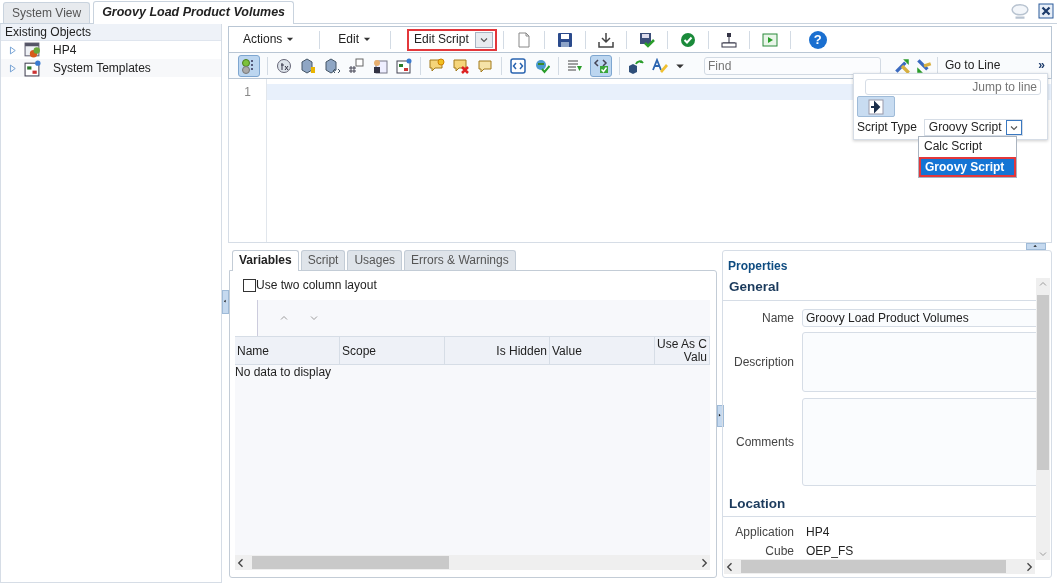  I want to click on column-header: Name, so click(287, 351).